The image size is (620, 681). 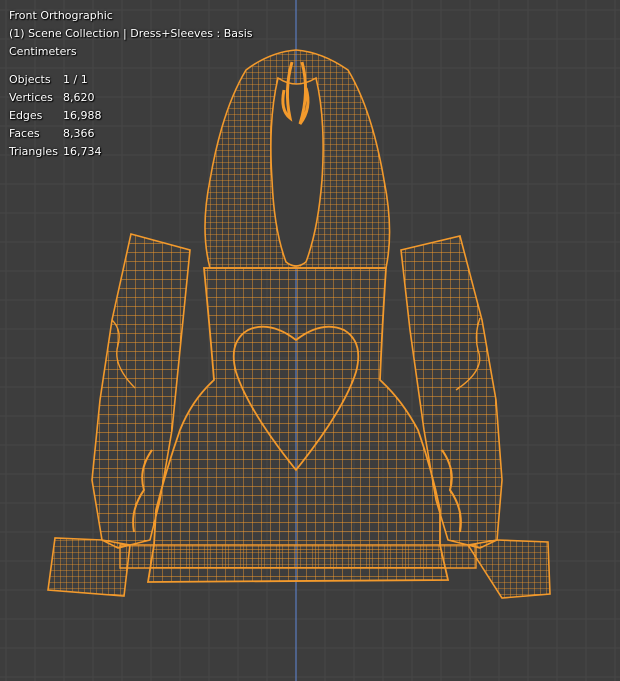 What do you see at coordinates (61, 15) in the screenshot?
I see `view-name: Front Orthographic` at bounding box center [61, 15].